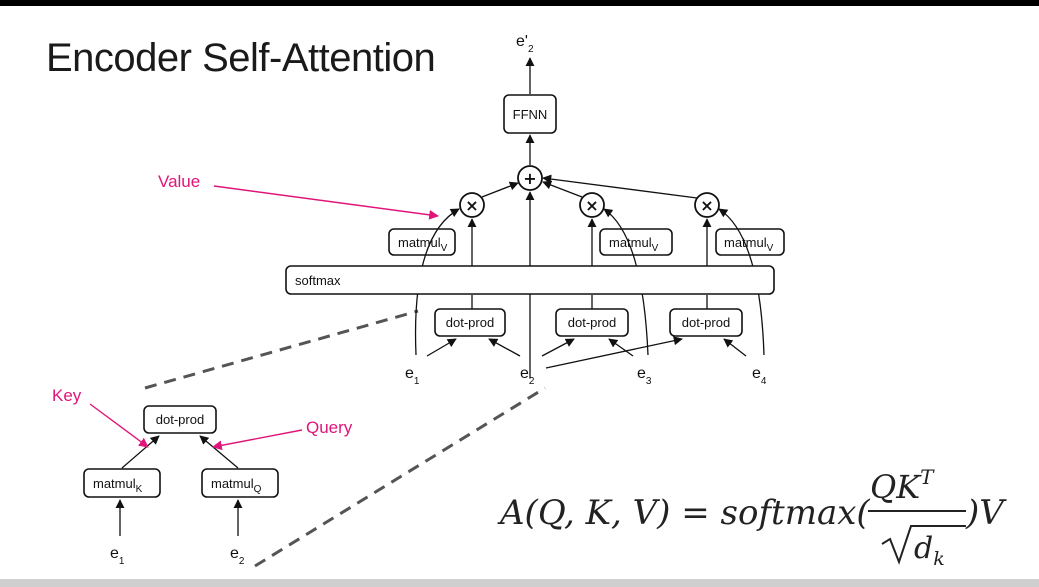 Image resolution: width=1039 pixels, height=587 pixels. Describe the element at coordinates (558, 347) in the screenshot. I see `e2-to-dotprod3-arrow` at that location.